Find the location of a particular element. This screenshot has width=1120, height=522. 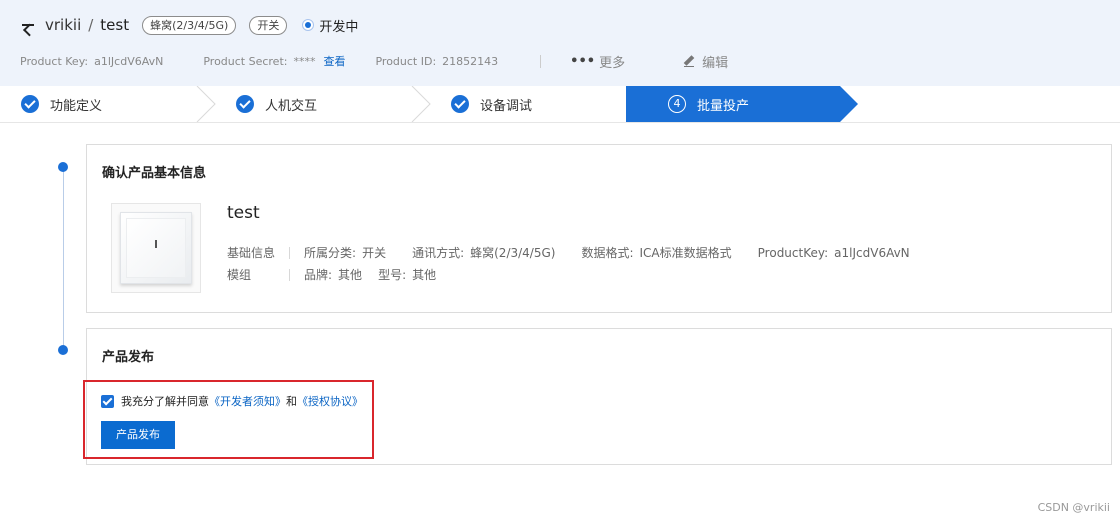

step-label: 设备调试 is located at coordinates (506, 106).